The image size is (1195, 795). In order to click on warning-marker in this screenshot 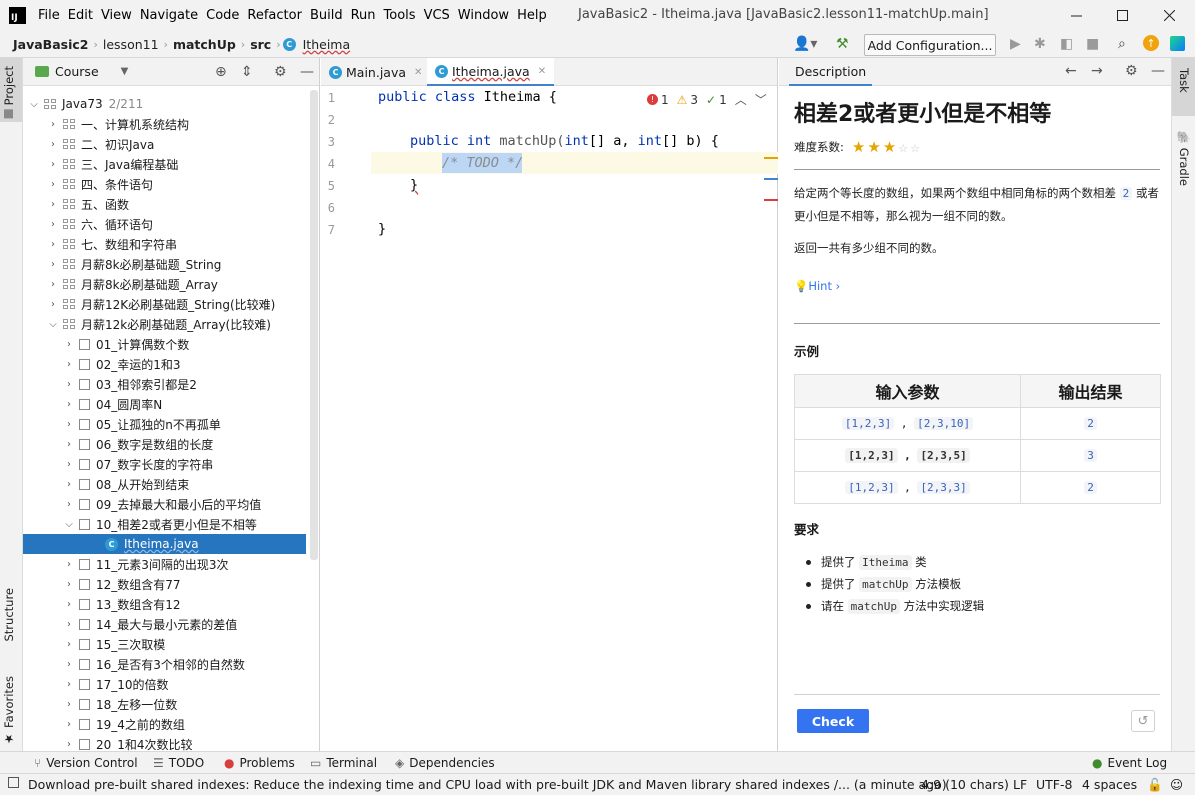, I will do `click(771, 158)`.